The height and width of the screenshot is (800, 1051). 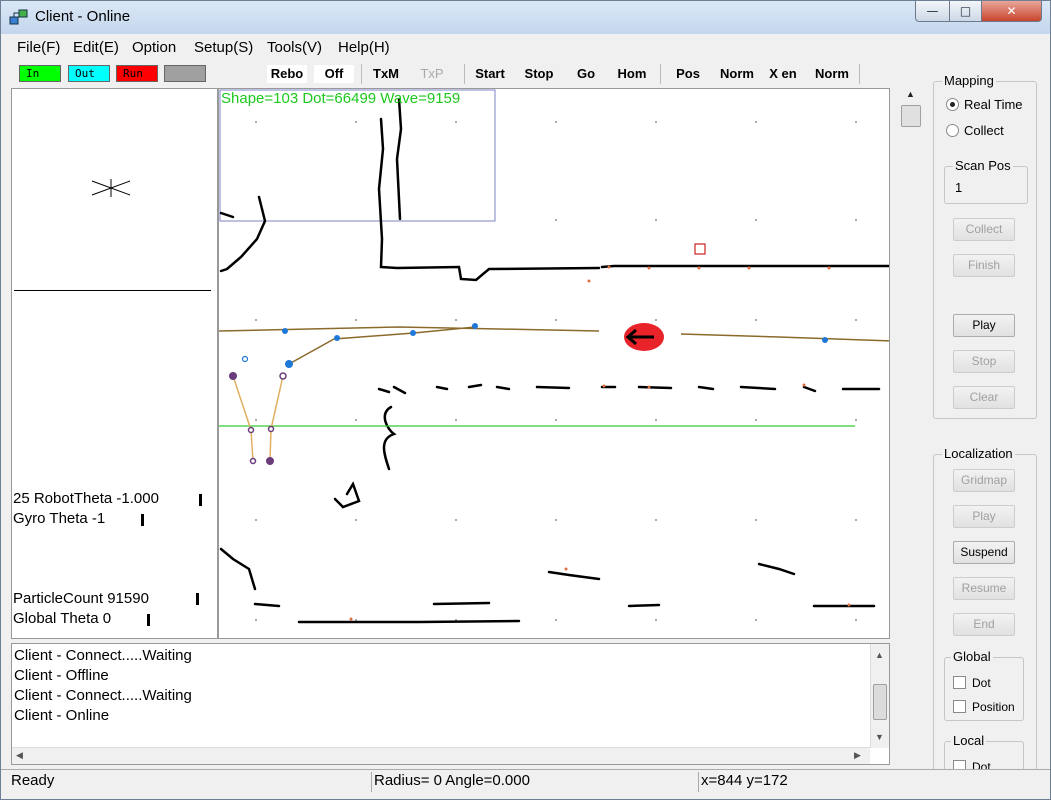 What do you see at coordinates (154, 47) in the screenshot?
I see `menu-option: Option` at bounding box center [154, 47].